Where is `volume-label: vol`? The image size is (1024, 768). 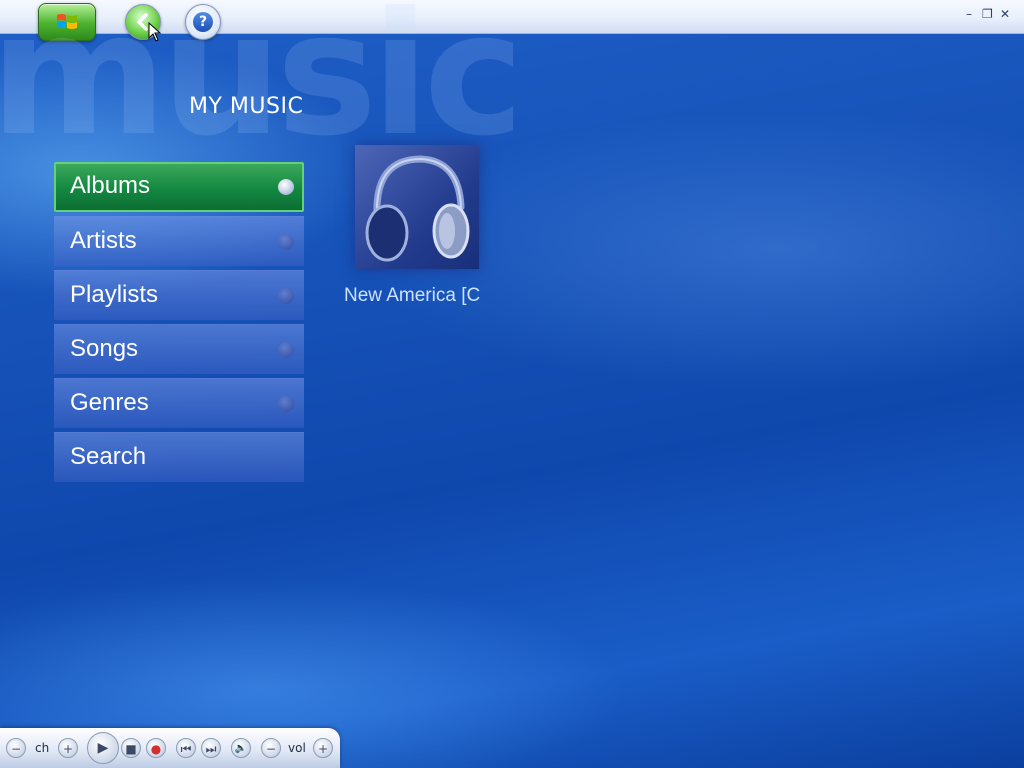 volume-label: vol is located at coordinates (297, 748).